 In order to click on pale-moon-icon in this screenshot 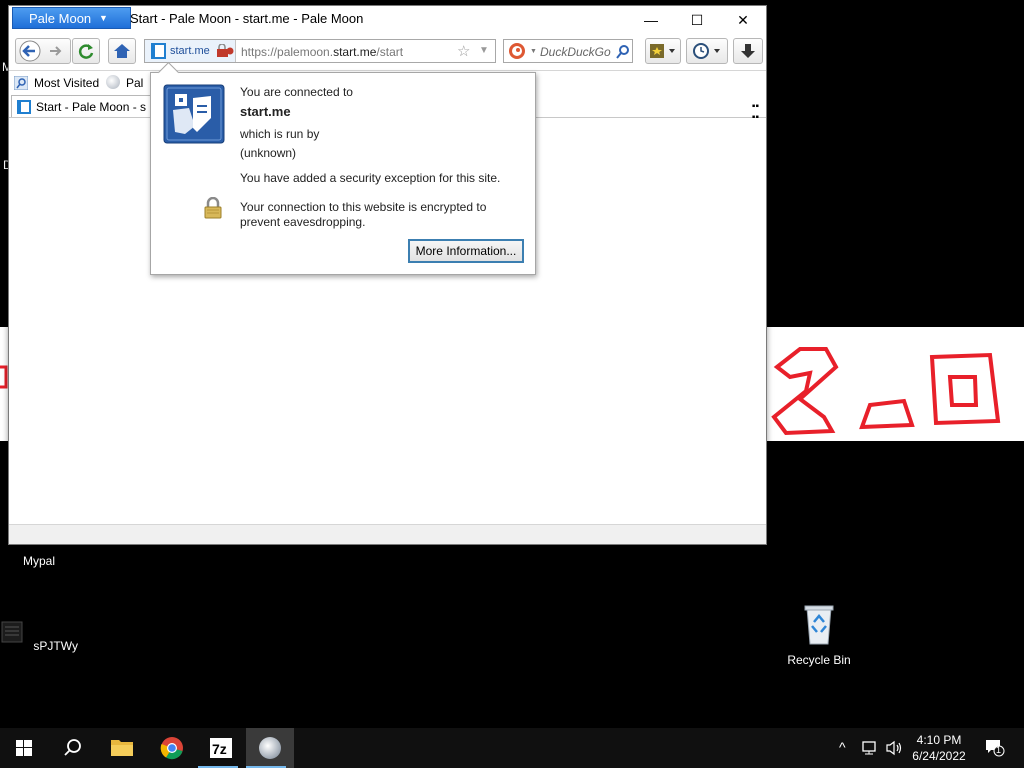, I will do `click(270, 748)`.